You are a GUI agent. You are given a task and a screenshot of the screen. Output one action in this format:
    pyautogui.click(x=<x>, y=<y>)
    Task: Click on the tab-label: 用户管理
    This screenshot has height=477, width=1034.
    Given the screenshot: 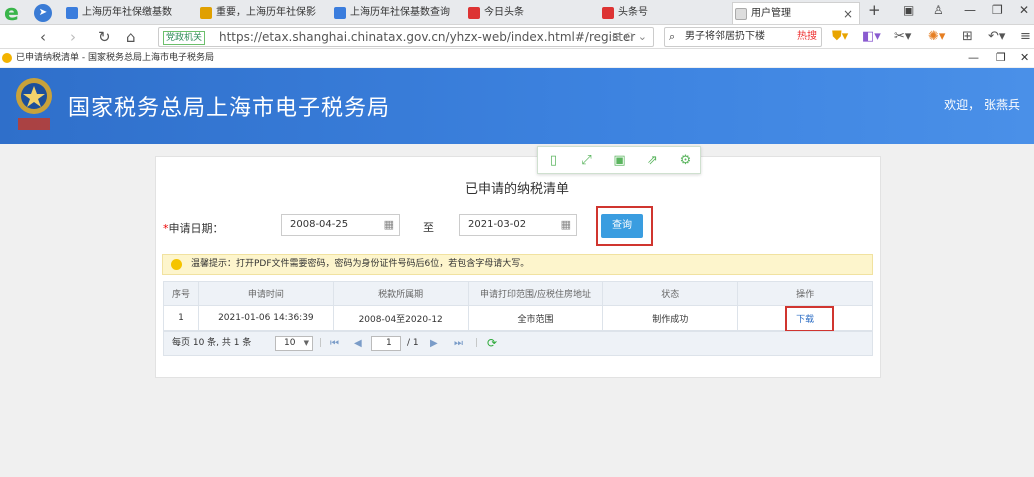 What is the action you would take?
    pyautogui.click(x=771, y=13)
    